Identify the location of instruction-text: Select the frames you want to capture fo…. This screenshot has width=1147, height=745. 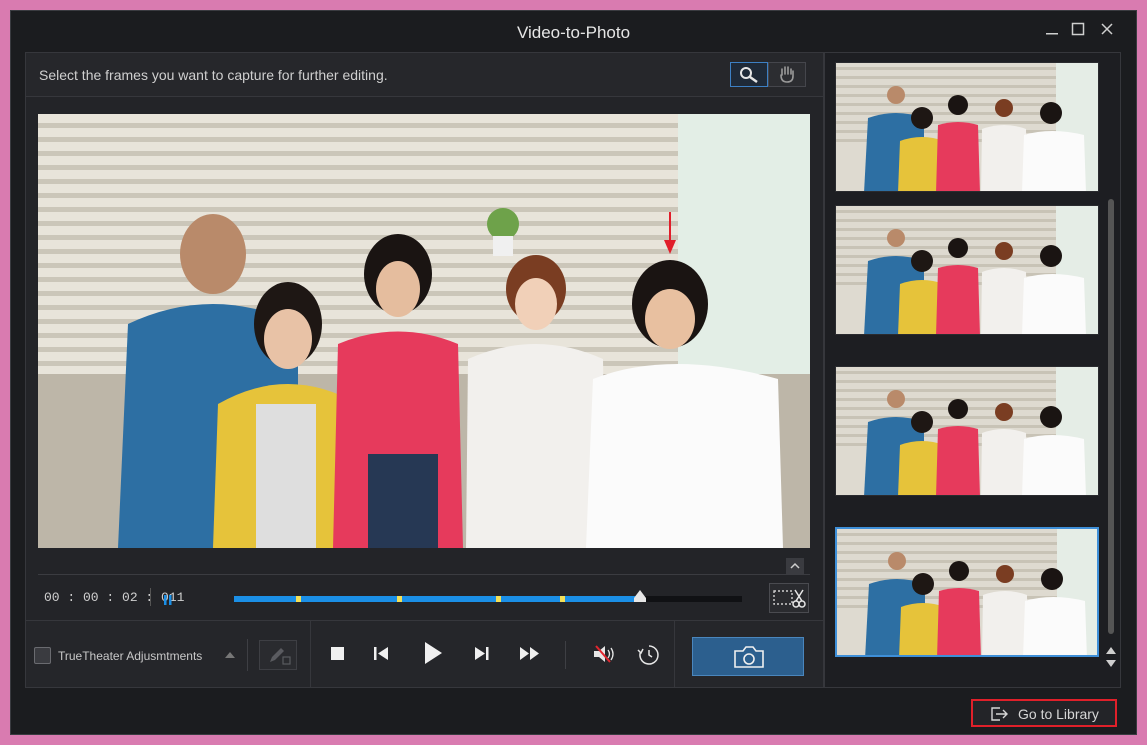
(213, 75).